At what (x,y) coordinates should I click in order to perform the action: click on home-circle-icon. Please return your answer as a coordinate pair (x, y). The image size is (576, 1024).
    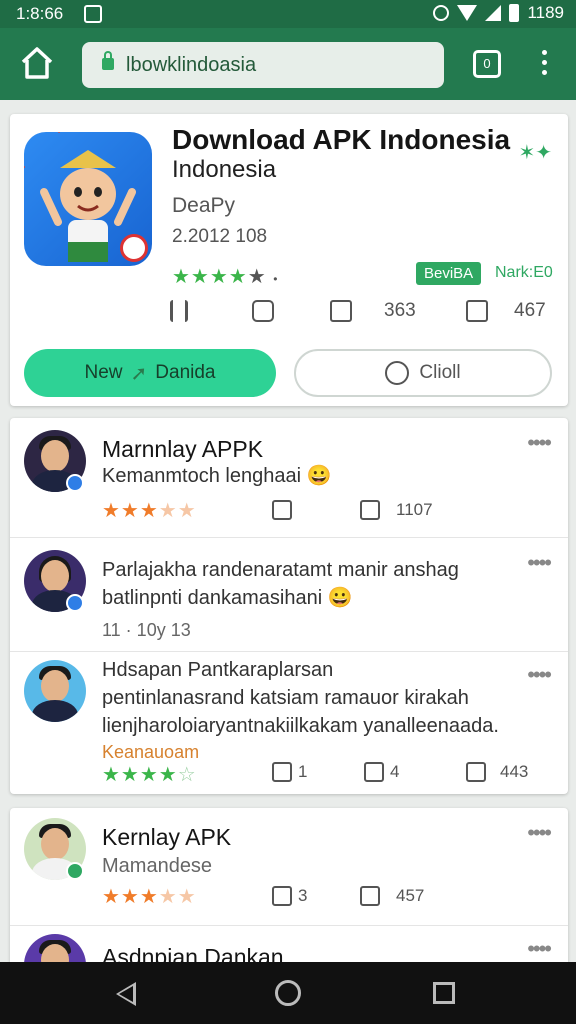
    Looking at the image, I should click on (288, 993).